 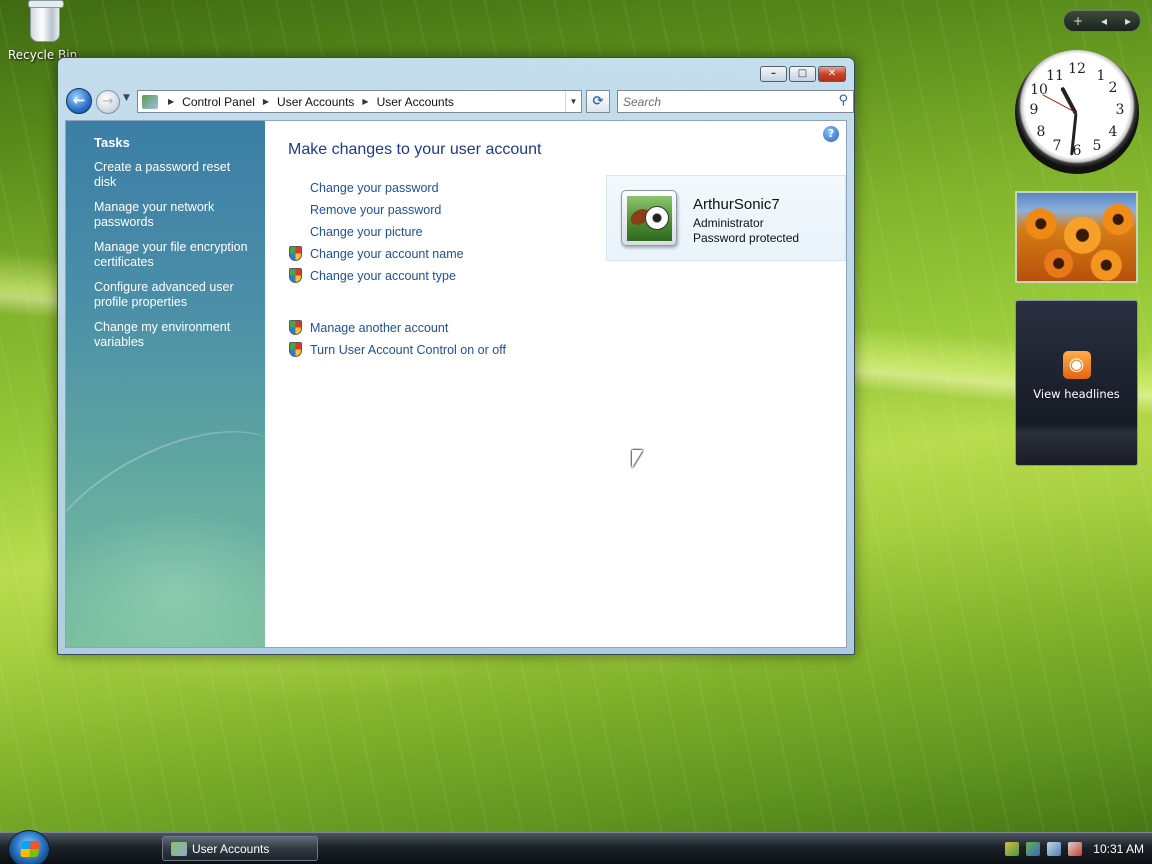 What do you see at coordinates (746, 238) in the screenshot?
I see `account-password-status: Password protected` at bounding box center [746, 238].